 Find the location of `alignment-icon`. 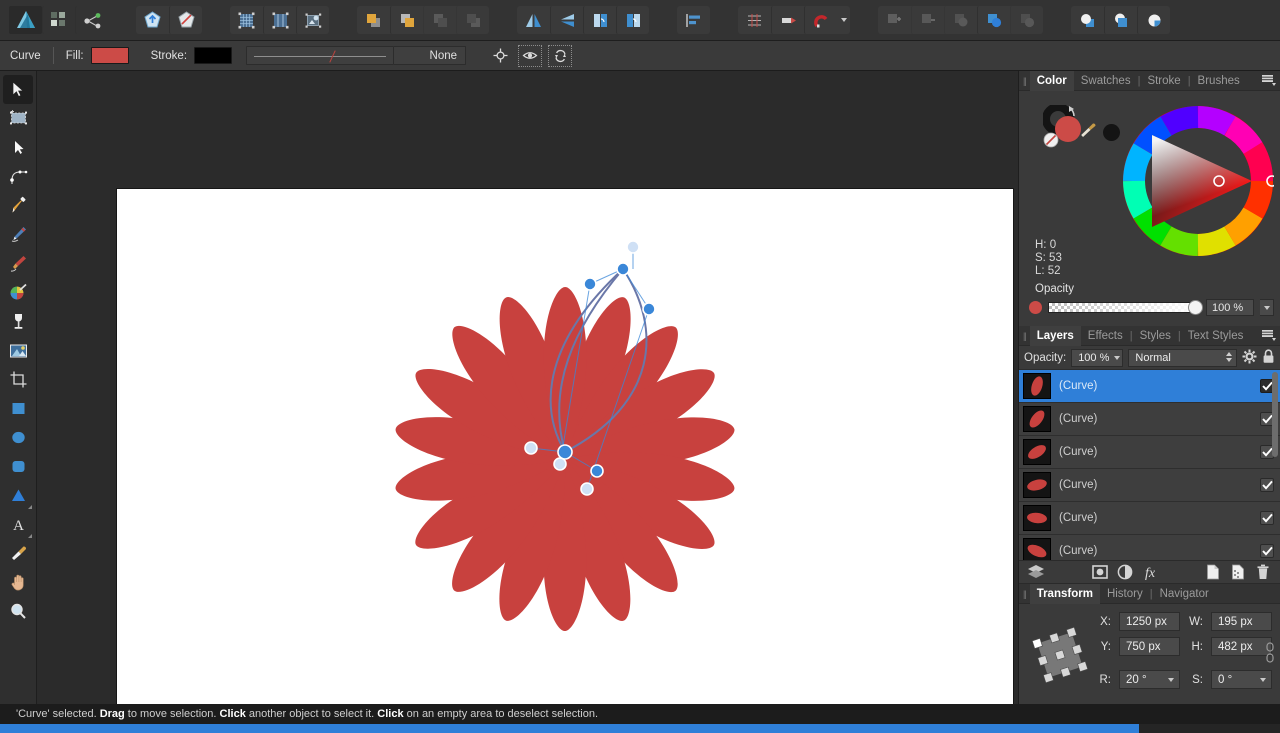

alignment-icon is located at coordinates (693, 20).